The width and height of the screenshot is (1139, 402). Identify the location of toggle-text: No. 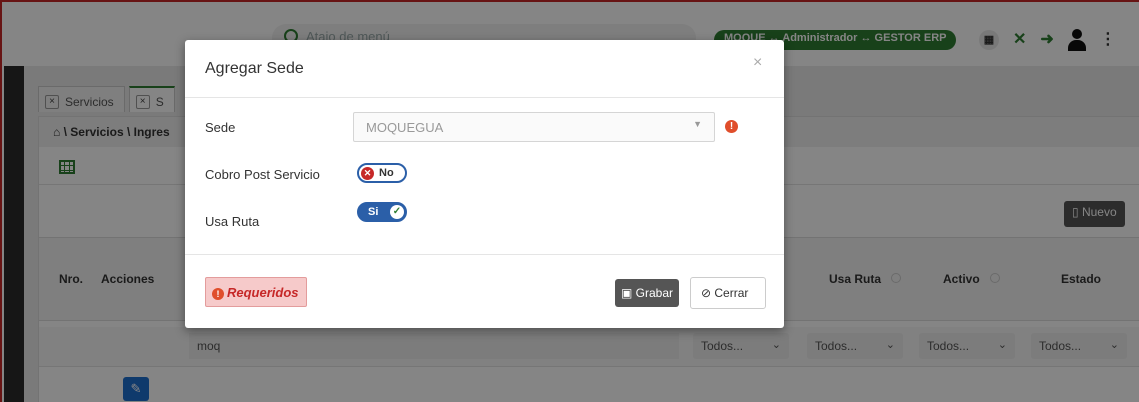
(386, 173).